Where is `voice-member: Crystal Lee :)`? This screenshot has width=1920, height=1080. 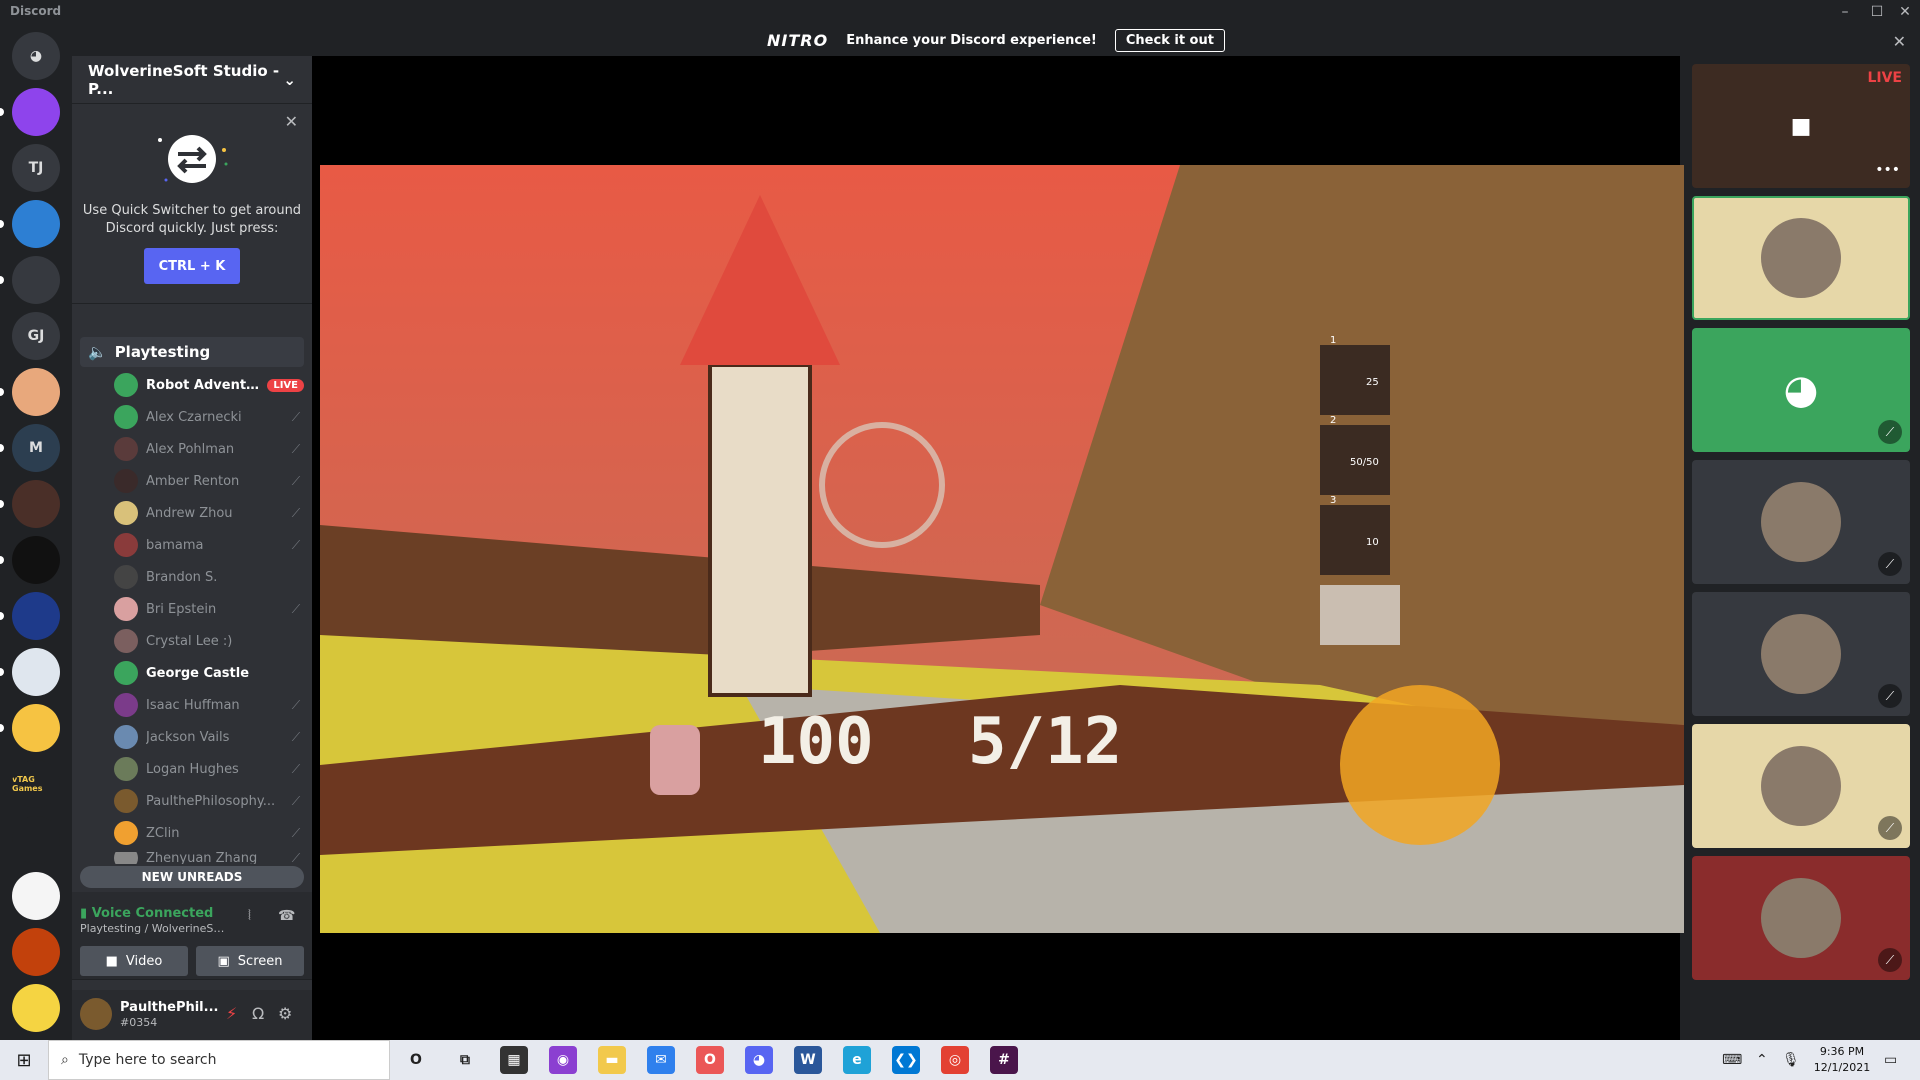
voice-member: Crystal Lee :) is located at coordinates (209, 641).